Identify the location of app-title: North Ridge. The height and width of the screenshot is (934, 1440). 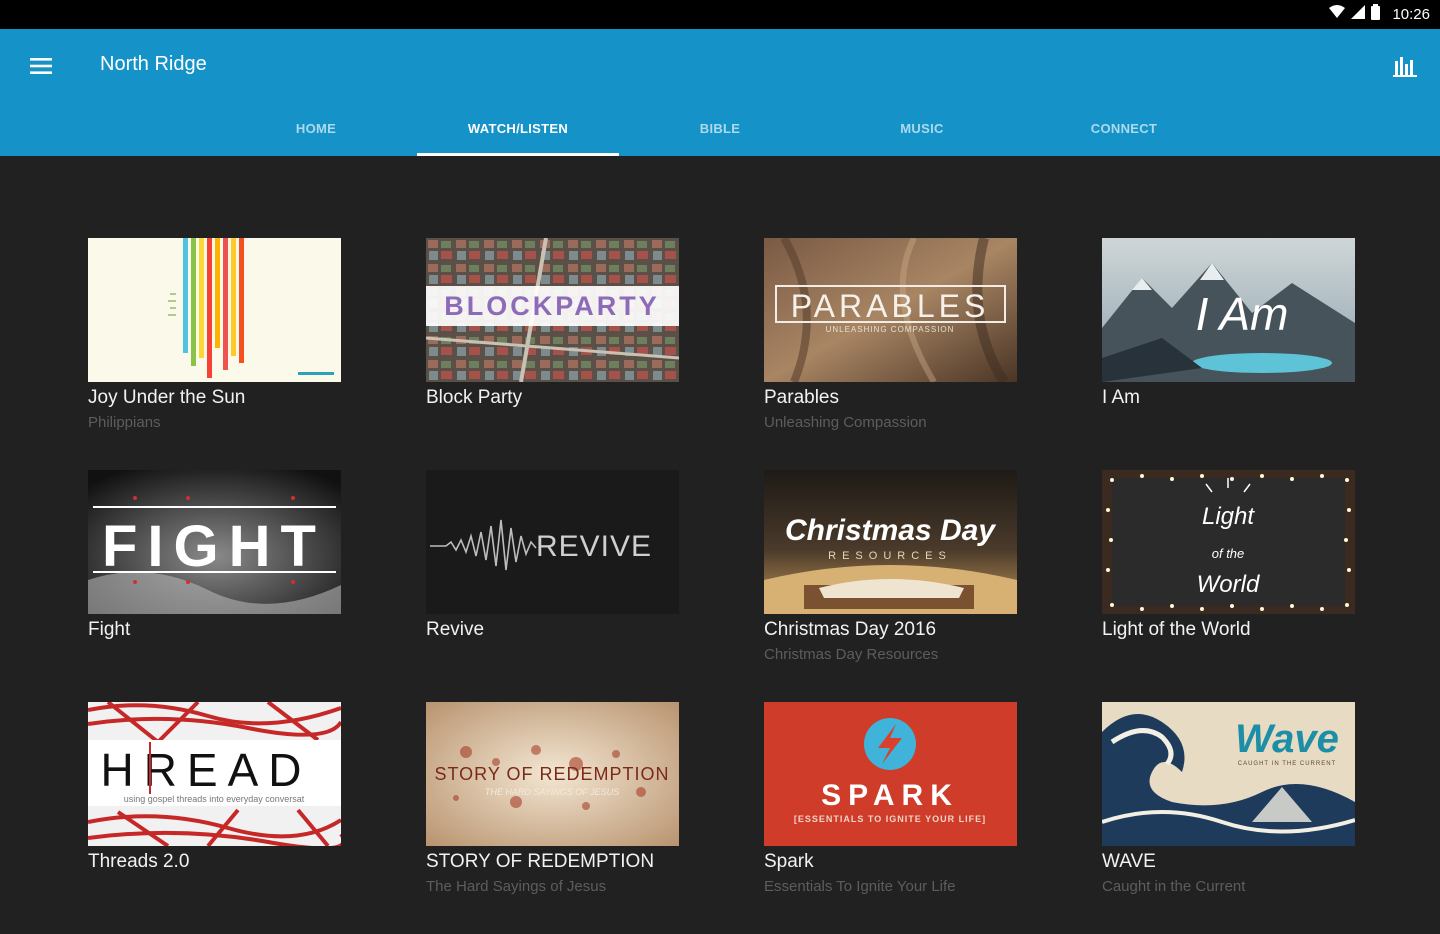
(153, 64).